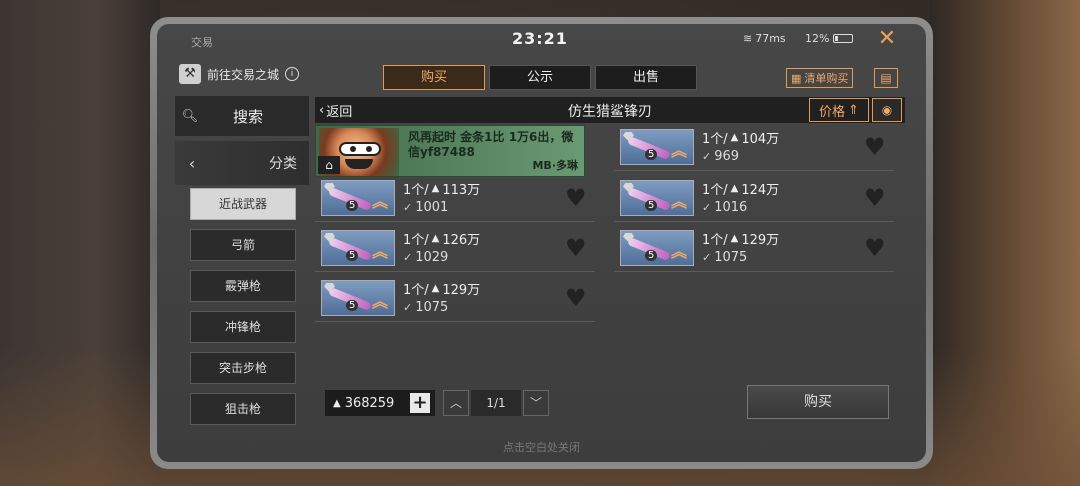 This screenshot has height=486, width=1080. What do you see at coordinates (720, 156) in the screenshot?
I see `listing-stock: ✓ 969` at bounding box center [720, 156].